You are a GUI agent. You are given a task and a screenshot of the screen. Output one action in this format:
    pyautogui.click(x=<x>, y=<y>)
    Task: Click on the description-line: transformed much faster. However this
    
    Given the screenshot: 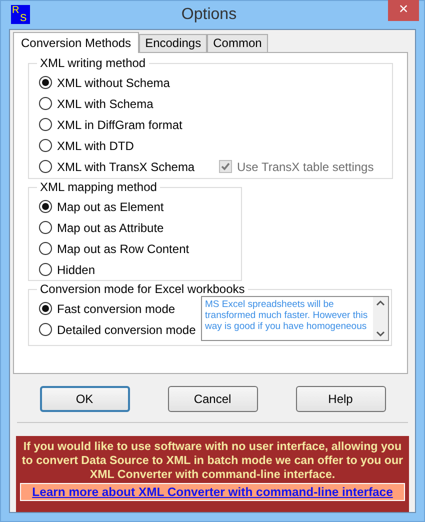 What is the action you would take?
    pyautogui.click(x=287, y=315)
    